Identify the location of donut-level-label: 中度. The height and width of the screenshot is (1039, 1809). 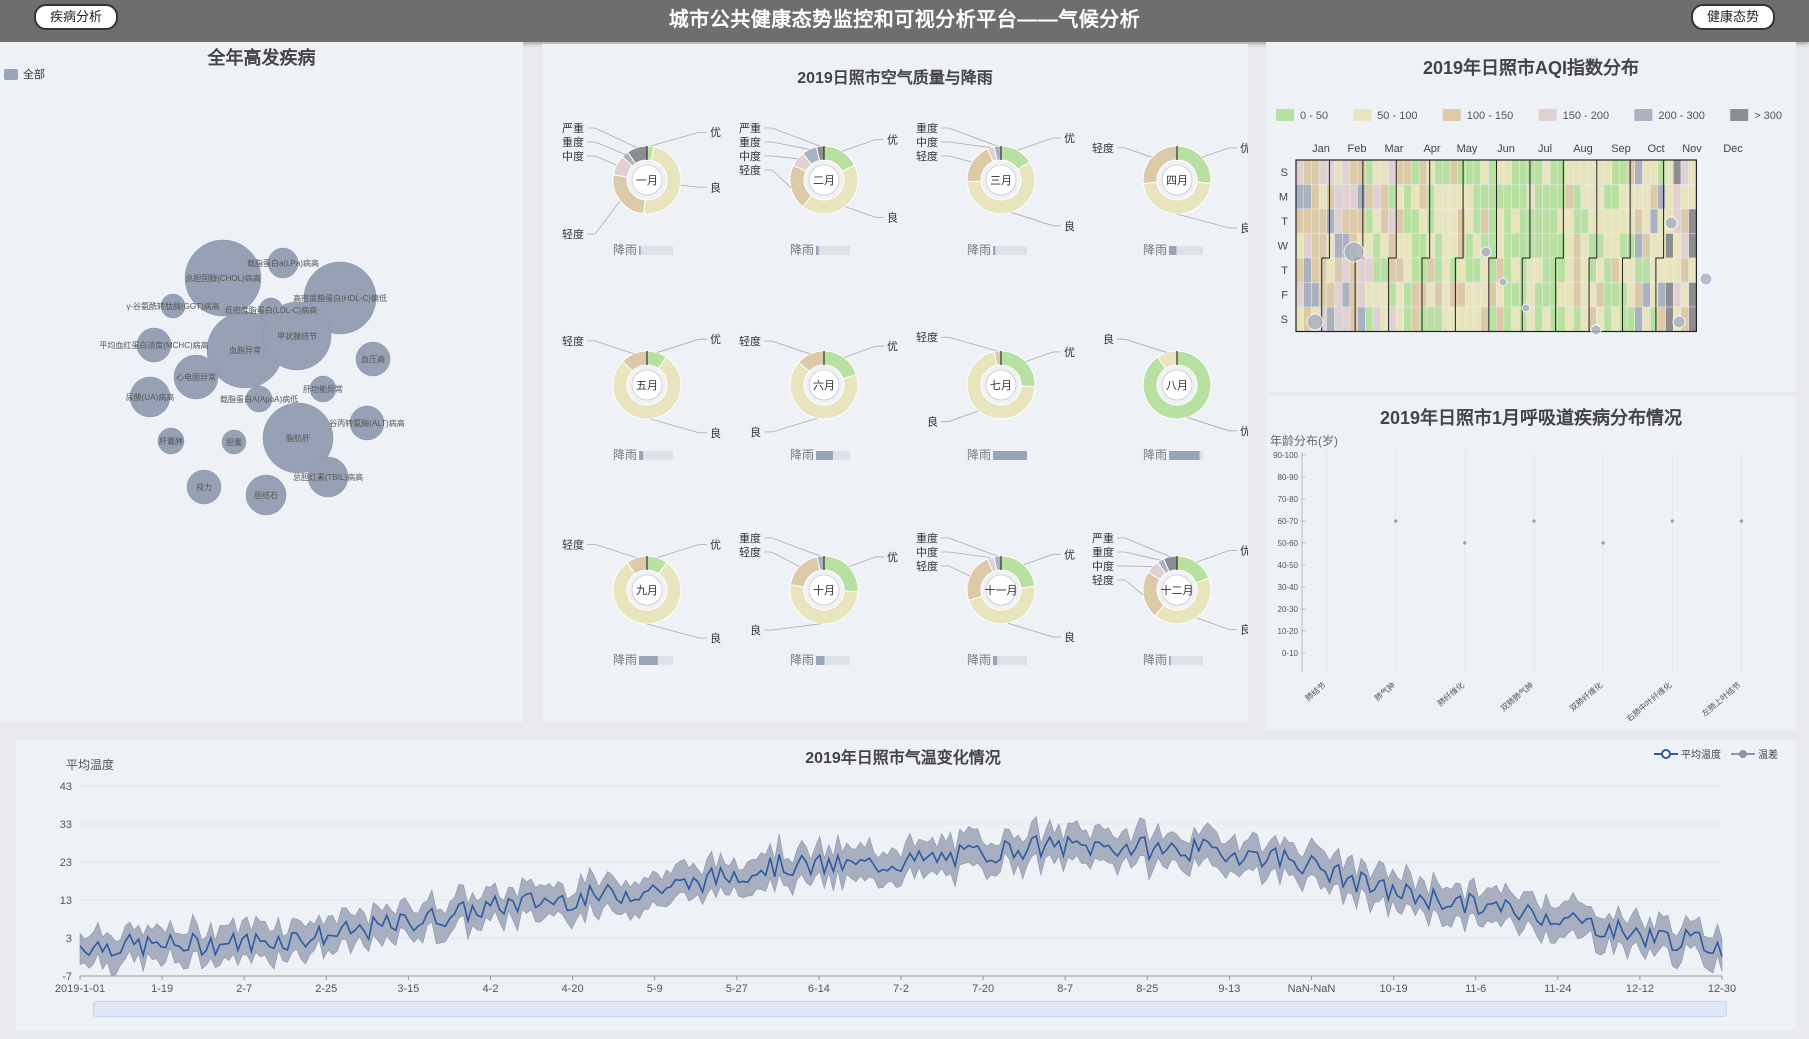
(573, 156).